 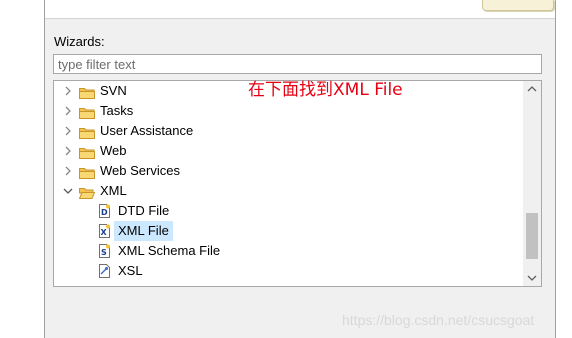 I want to click on wizards-label: Wizards:, so click(x=79, y=41).